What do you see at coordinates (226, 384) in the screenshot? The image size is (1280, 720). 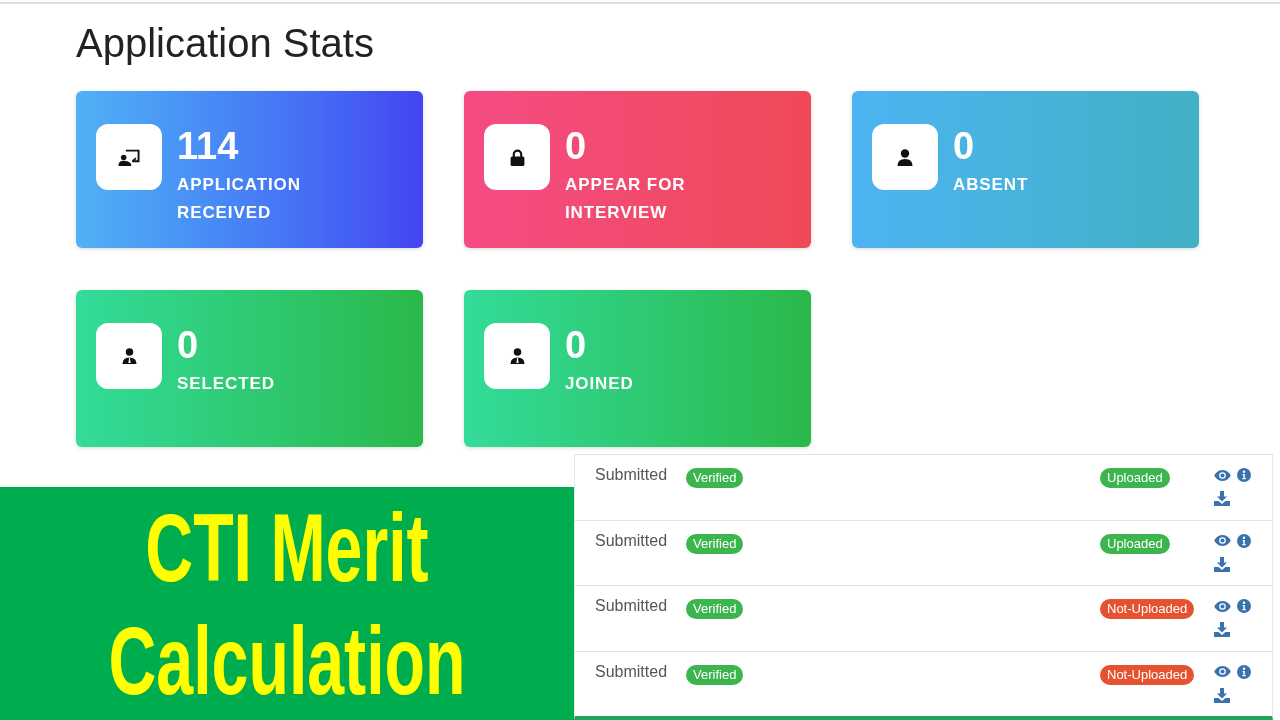 I see `stat-label: SELECTED` at bounding box center [226, 384].